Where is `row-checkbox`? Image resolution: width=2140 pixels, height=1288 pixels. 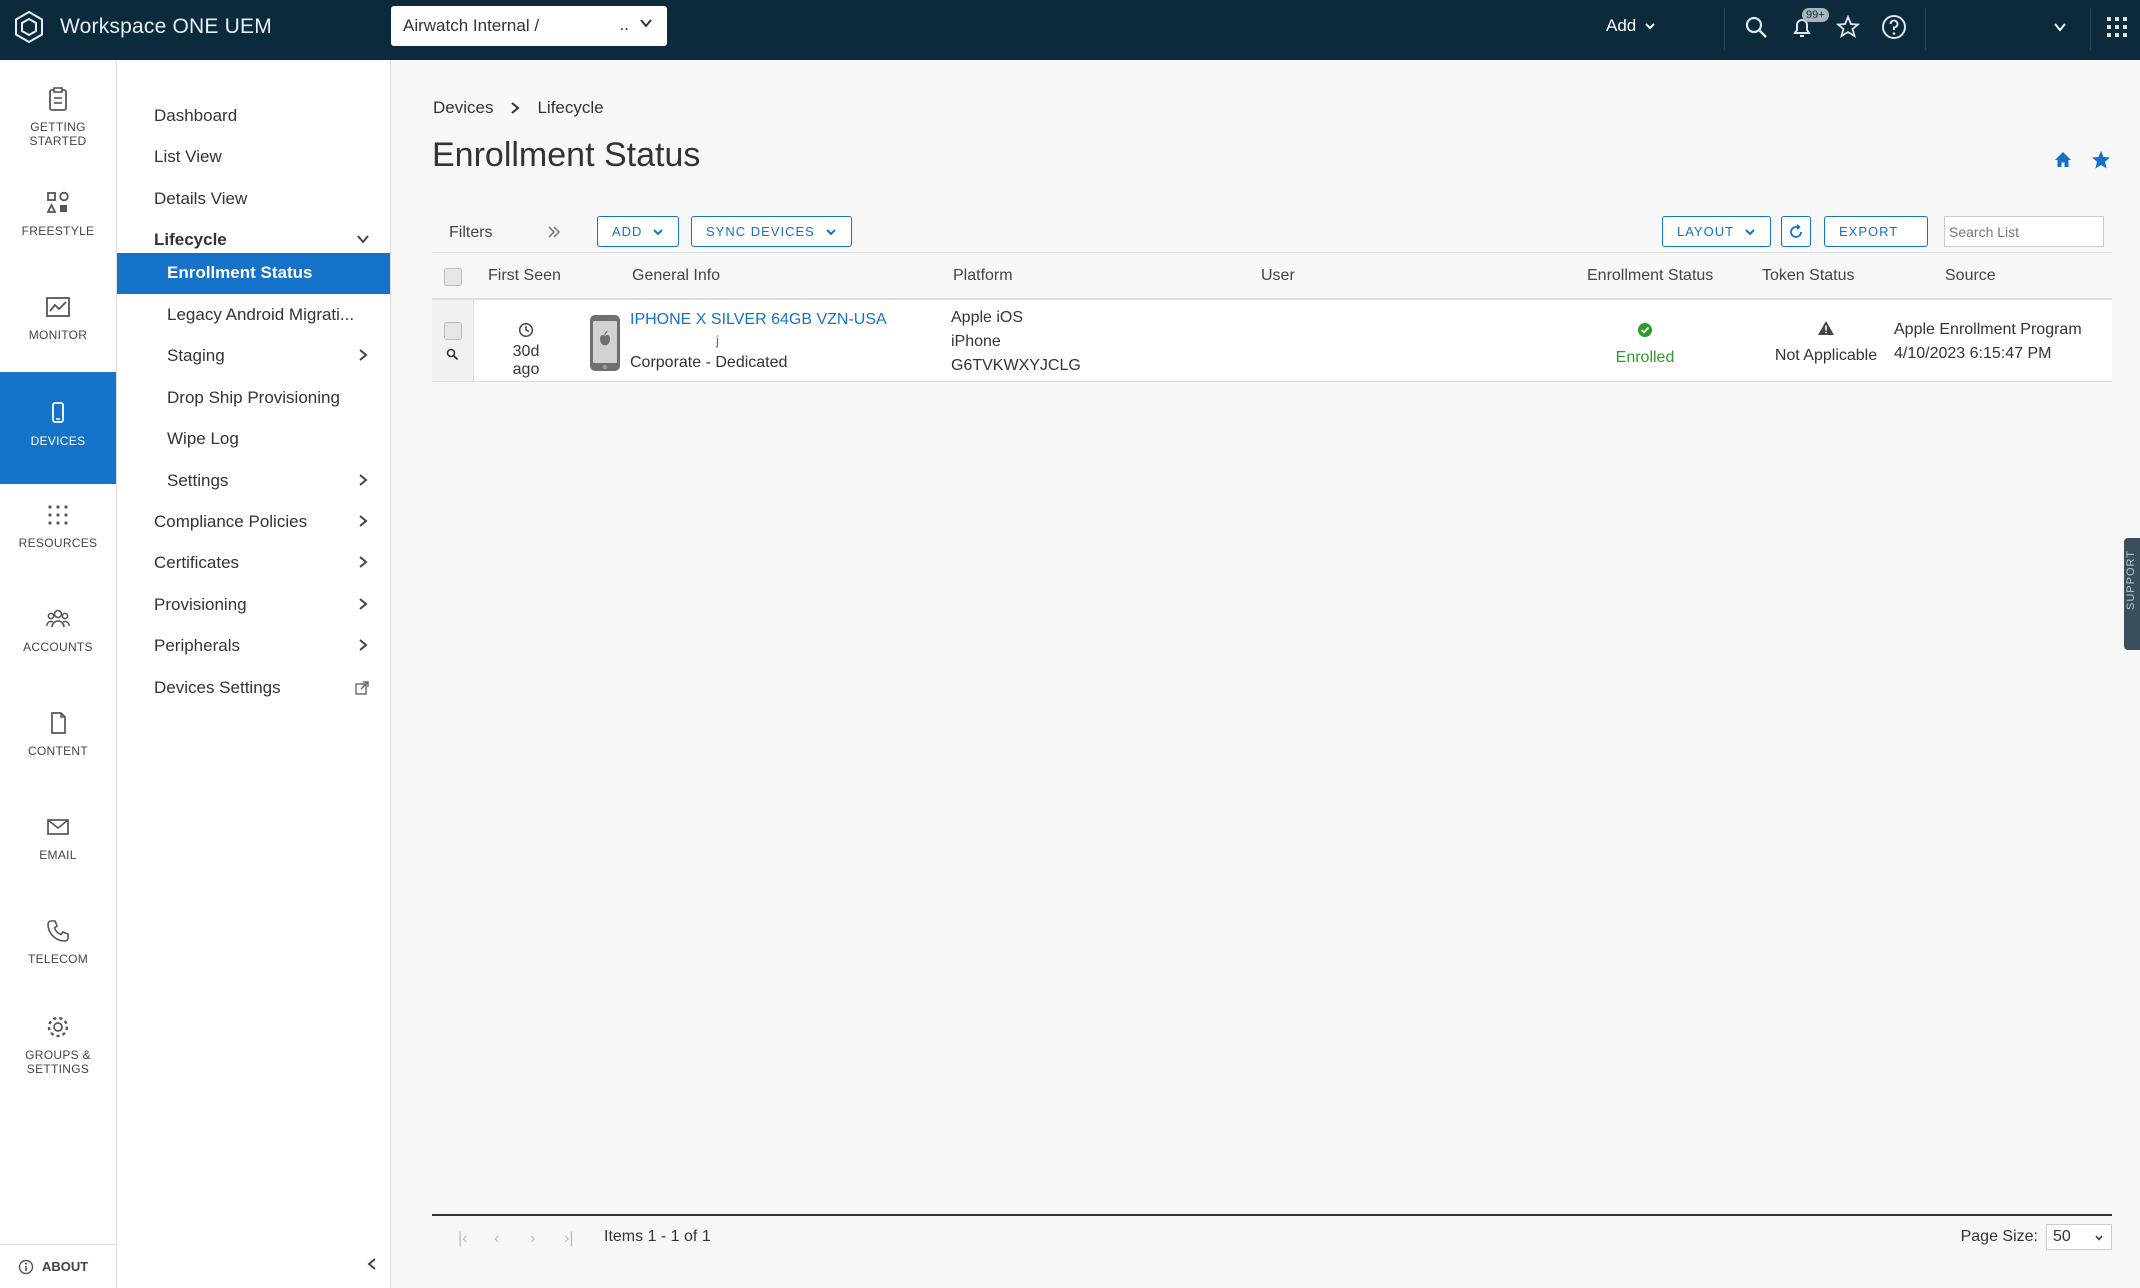 row-checkbox is located at coordinates (453, 331).